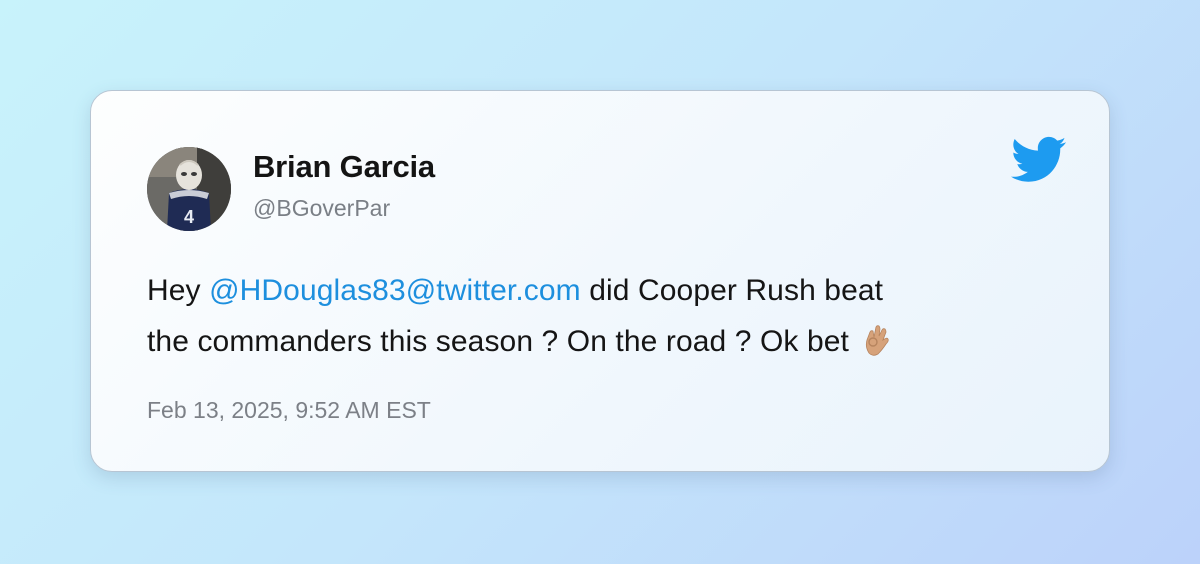 The width and height of the screenshot is (1200, 564). Describe the element at coordinates (321, 208) in the screenshot. I see `author-handle: @BGoverPar` at that location.